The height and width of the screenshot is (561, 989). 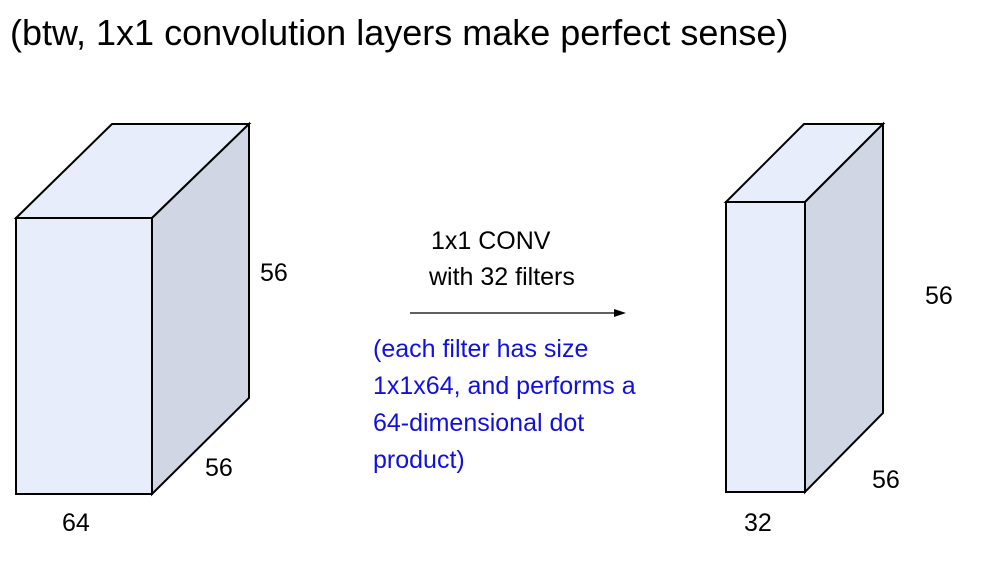 What do you see at coordinates (501, 277) in the screenshot?
I see `conv-filters-label: with 32 filters` at bounding box center [501, 277].